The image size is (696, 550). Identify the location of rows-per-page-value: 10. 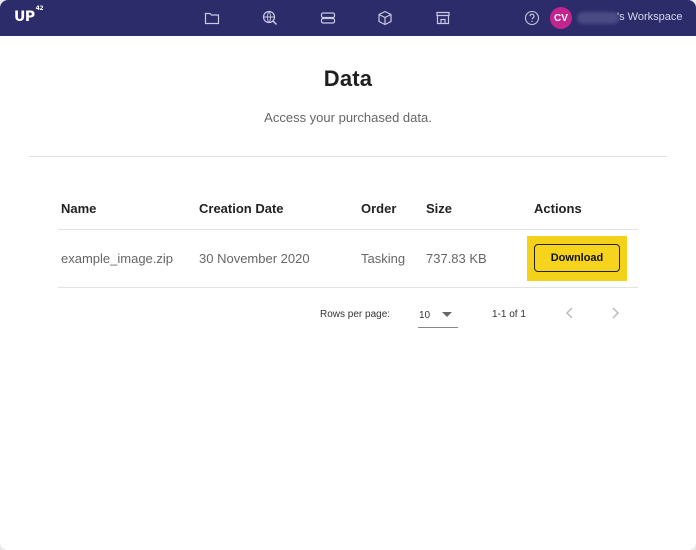
(425, 315).